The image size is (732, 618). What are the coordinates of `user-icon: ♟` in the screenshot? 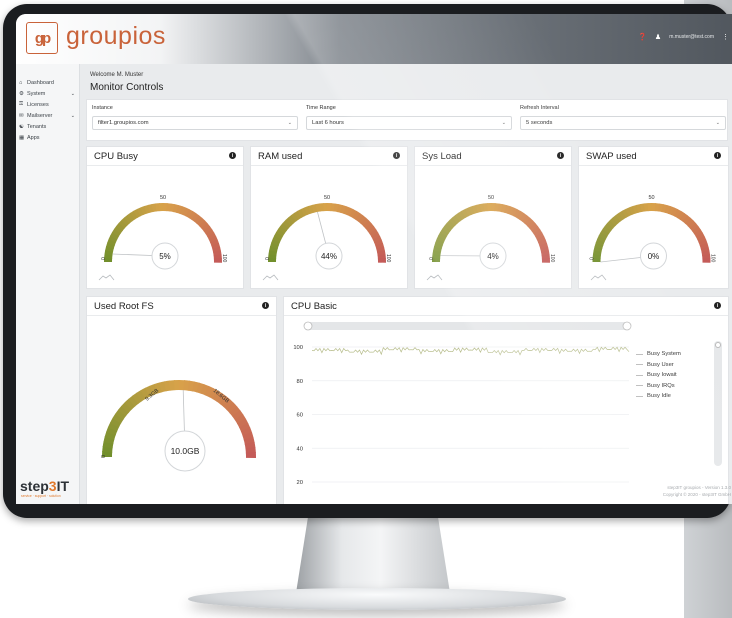 It's located at (658, 37).